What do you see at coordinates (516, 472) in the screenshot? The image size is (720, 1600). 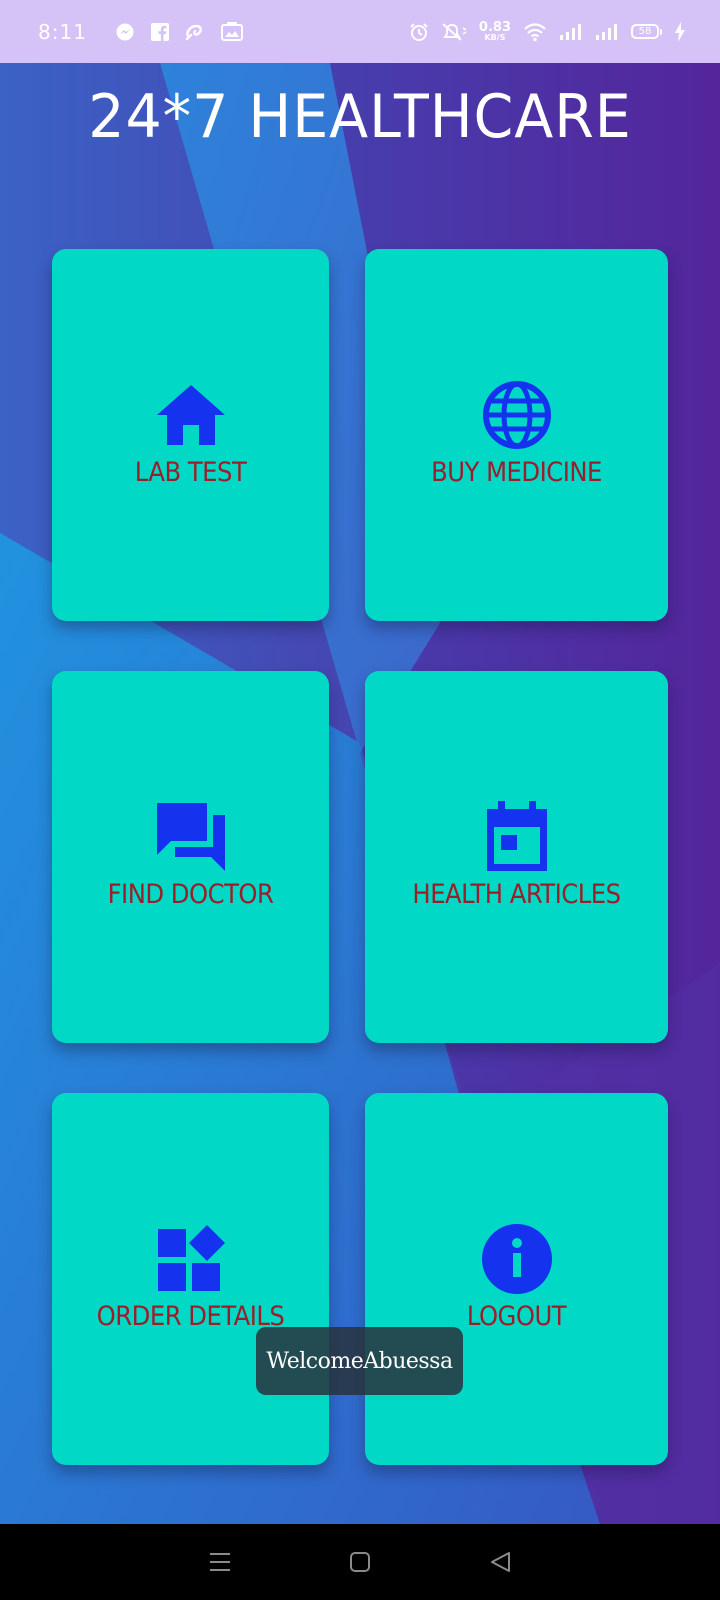 I see `buy-medicine-label: BUY MEDICINE` at bounding box center [516, 472].